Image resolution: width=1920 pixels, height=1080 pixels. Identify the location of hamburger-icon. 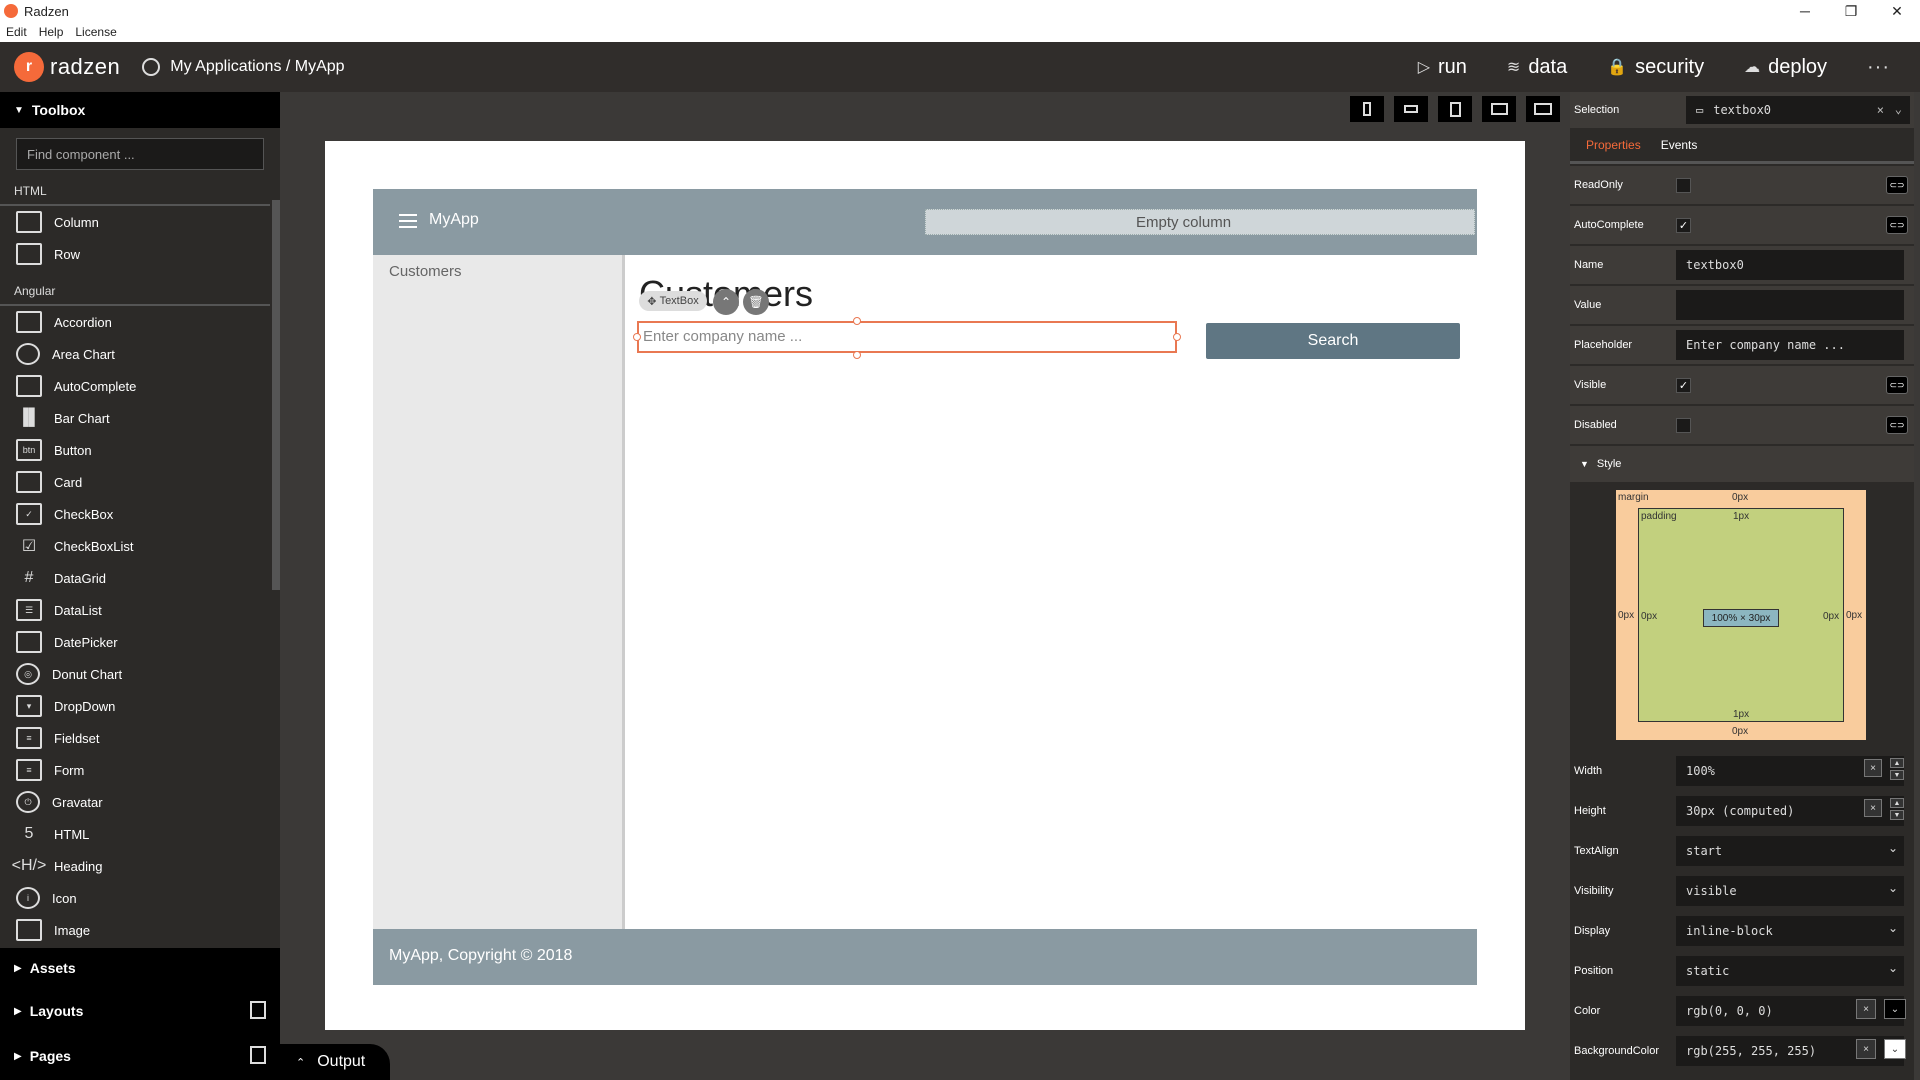
(408, 221).